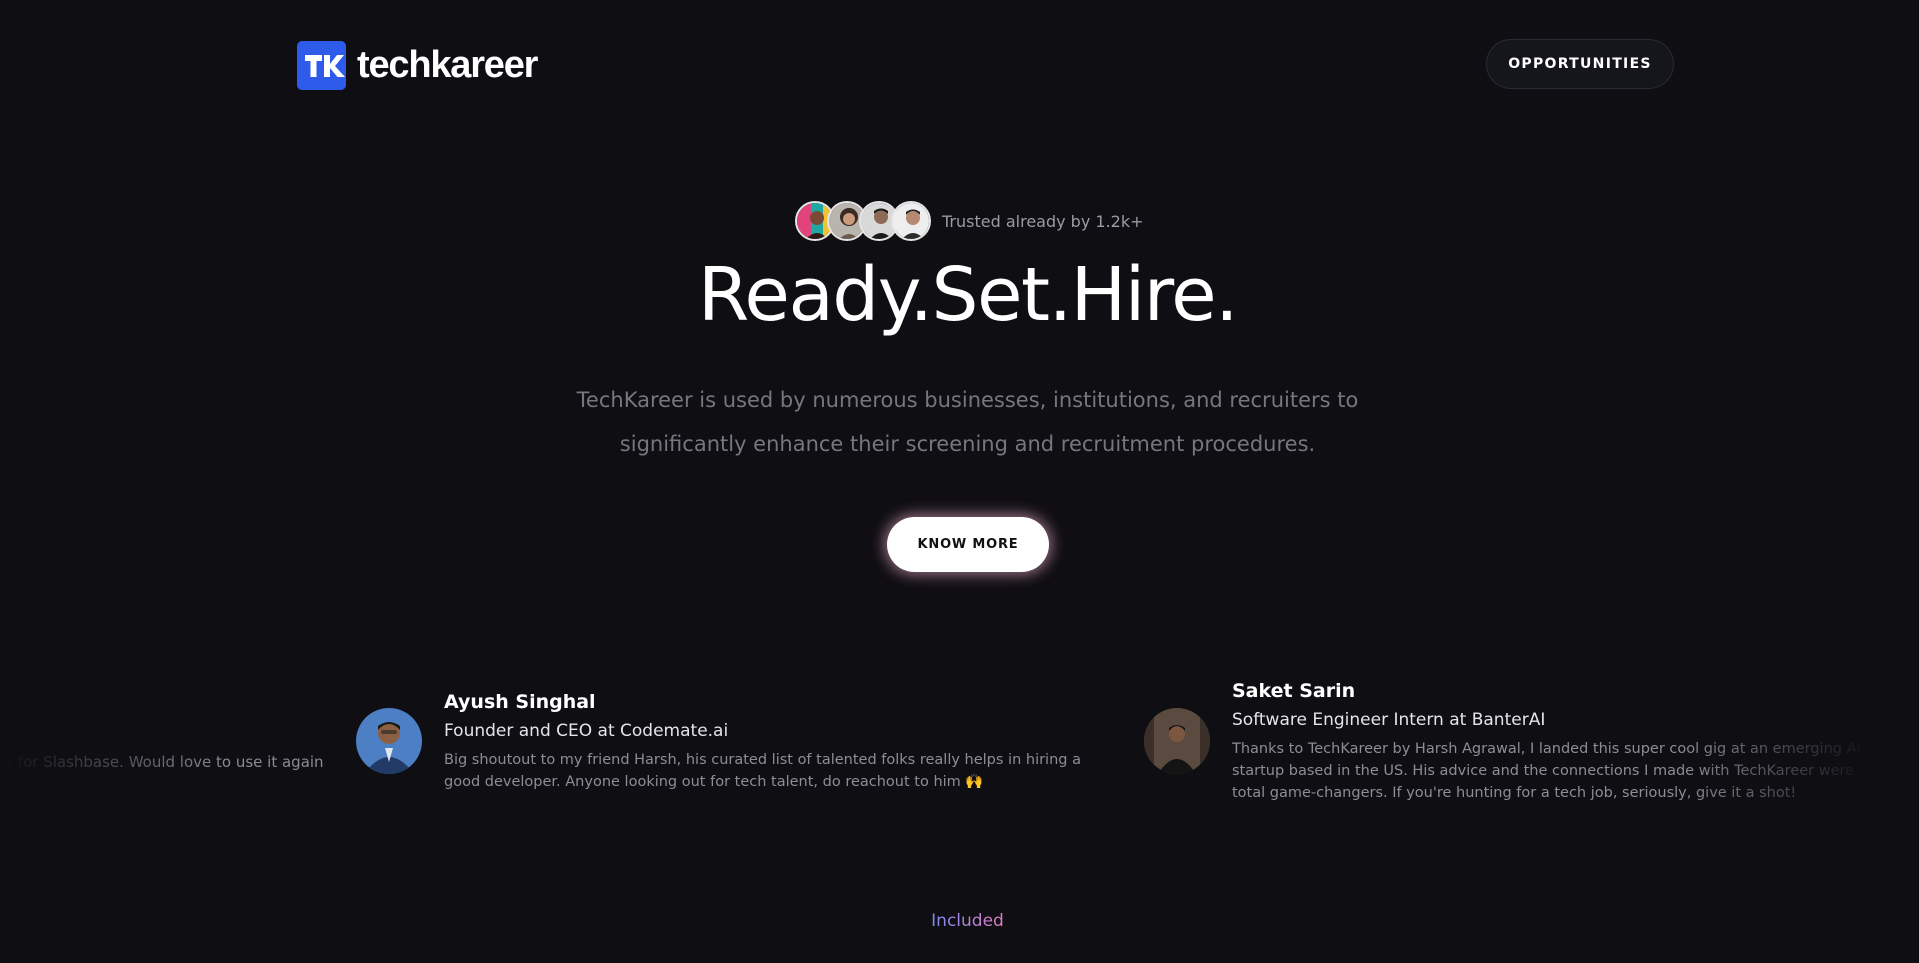 This screenshot has height=963, width=1919. Describe the element at coordinates (959, 65) in the screenshot. I see `site-header: techkareer OPPORTUNITIES` at that location.